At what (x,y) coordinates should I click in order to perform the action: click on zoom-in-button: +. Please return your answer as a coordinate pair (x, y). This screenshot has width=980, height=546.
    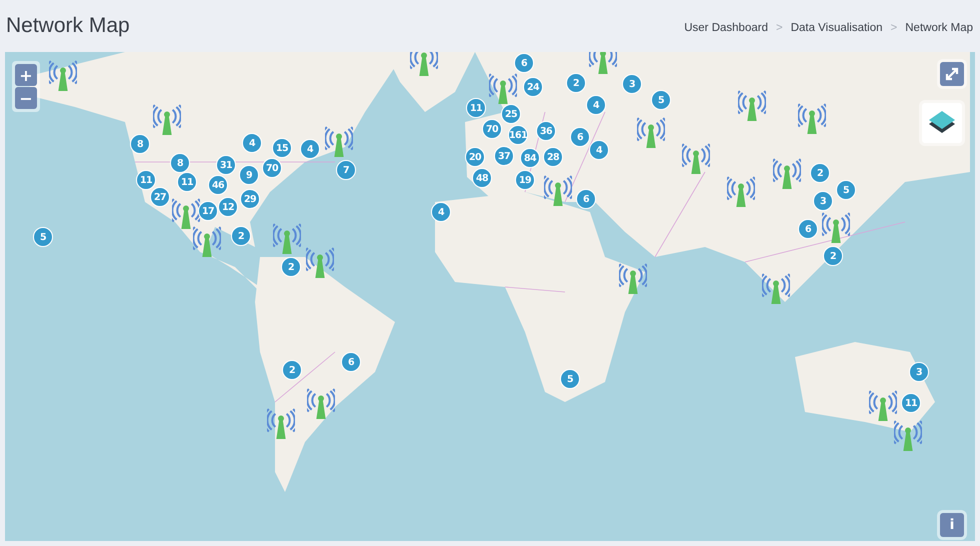
    Looking at the image, I should click on (26, 75).